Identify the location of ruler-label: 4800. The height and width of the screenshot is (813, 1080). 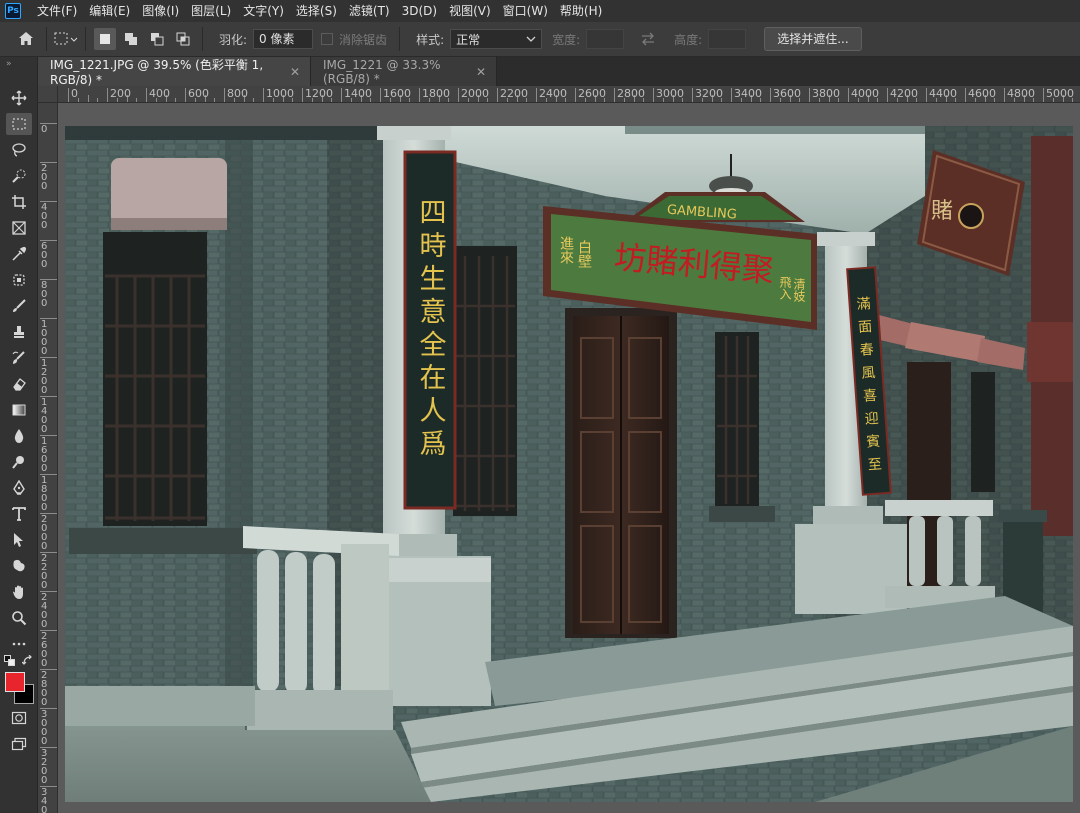
(1021, 93).